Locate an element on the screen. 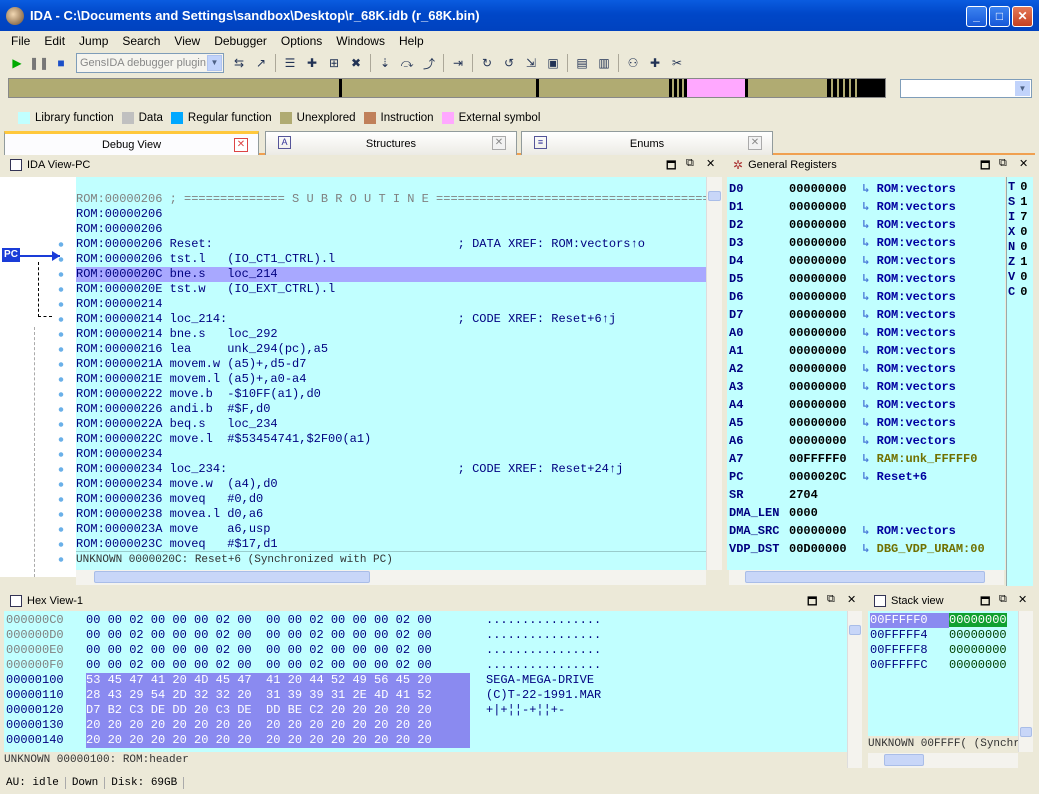  flag-row: C0 is located at coordinates (1017, 292).